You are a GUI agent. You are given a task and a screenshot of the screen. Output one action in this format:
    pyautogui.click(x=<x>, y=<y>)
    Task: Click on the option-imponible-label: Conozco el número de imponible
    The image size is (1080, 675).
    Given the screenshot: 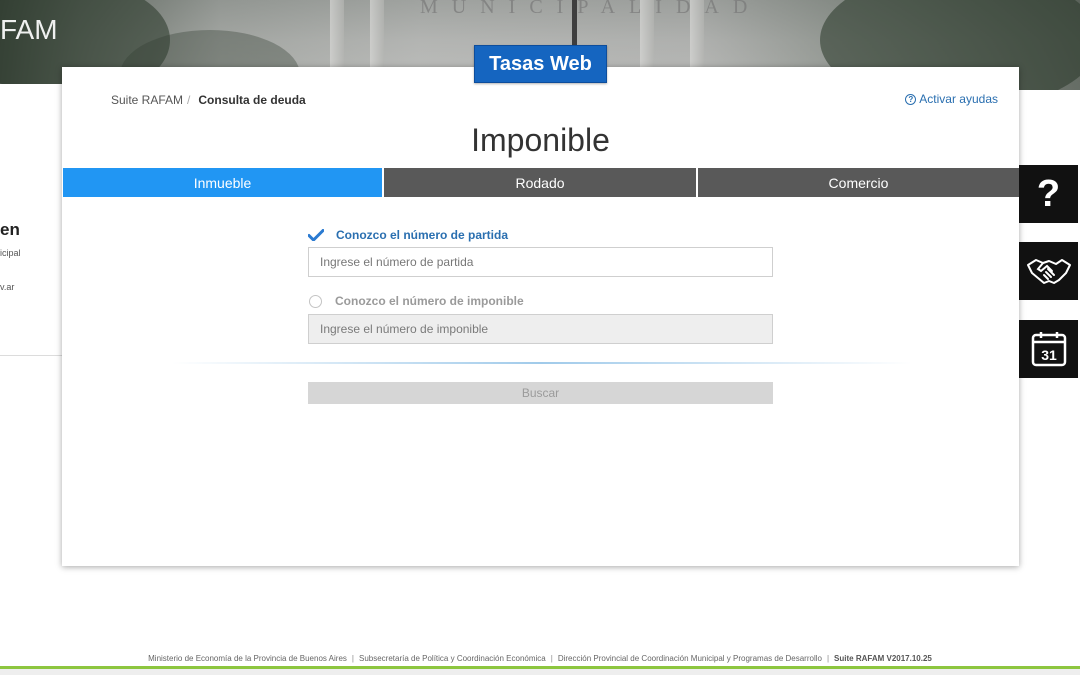 What is the action you would take?
    pyautogui.click(x=429, y=301)
    